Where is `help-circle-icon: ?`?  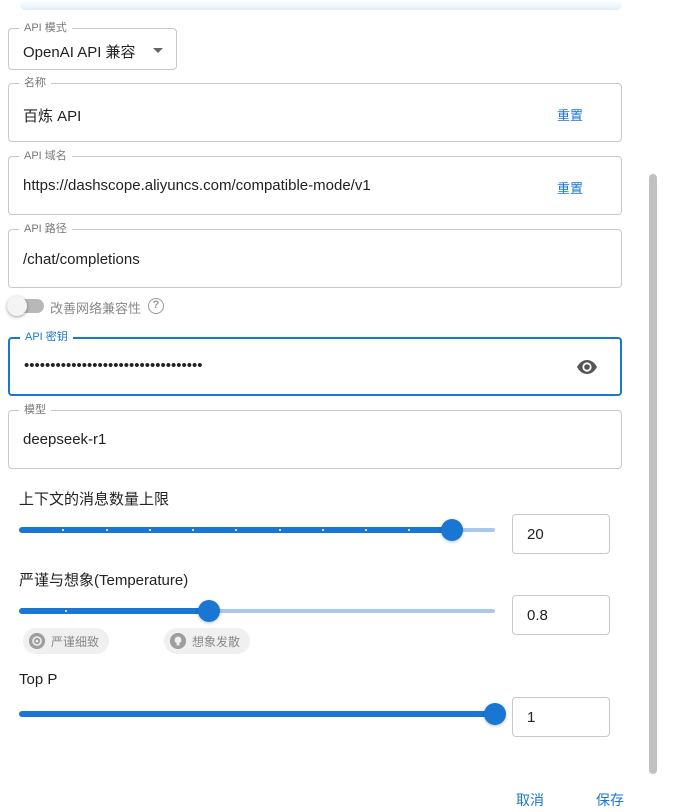 help-circle-icon: ? is located at coordinates (156, 306).